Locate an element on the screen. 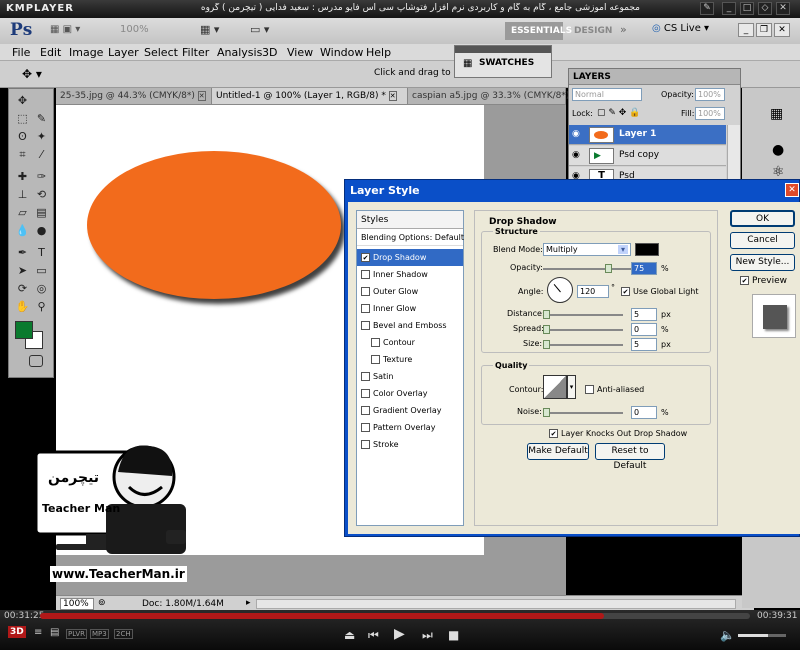 This screenshot has height=650, width=800. hand-tool-icon: ✋ is located at coordinates (22, 306).